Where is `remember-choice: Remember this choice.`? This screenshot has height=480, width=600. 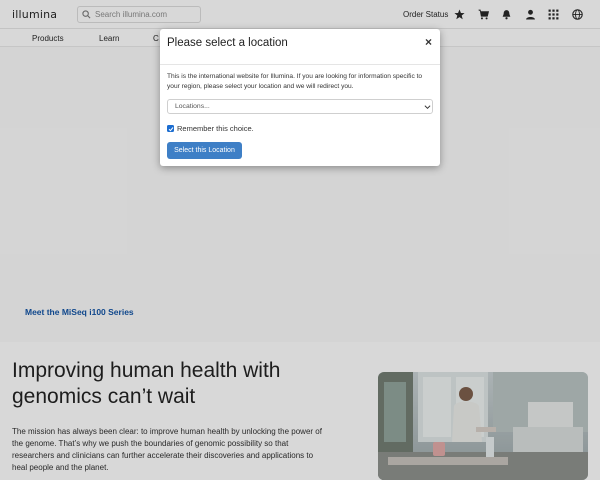
remember-choice: Remember this choice. is located at coordinates (210, 128).